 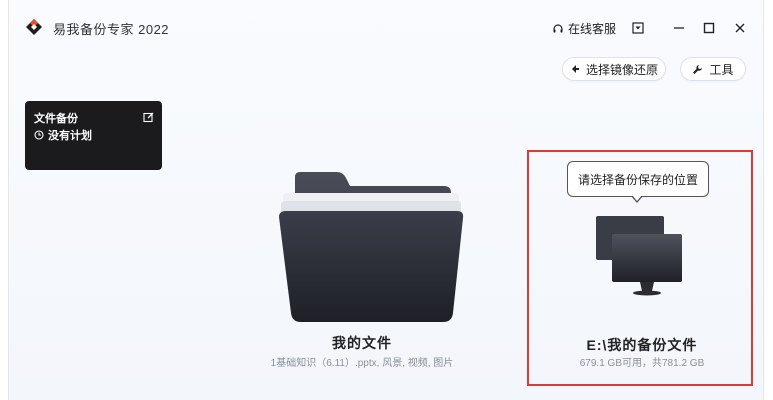 I want to click on clock-icon, so click(x=39, y=135).